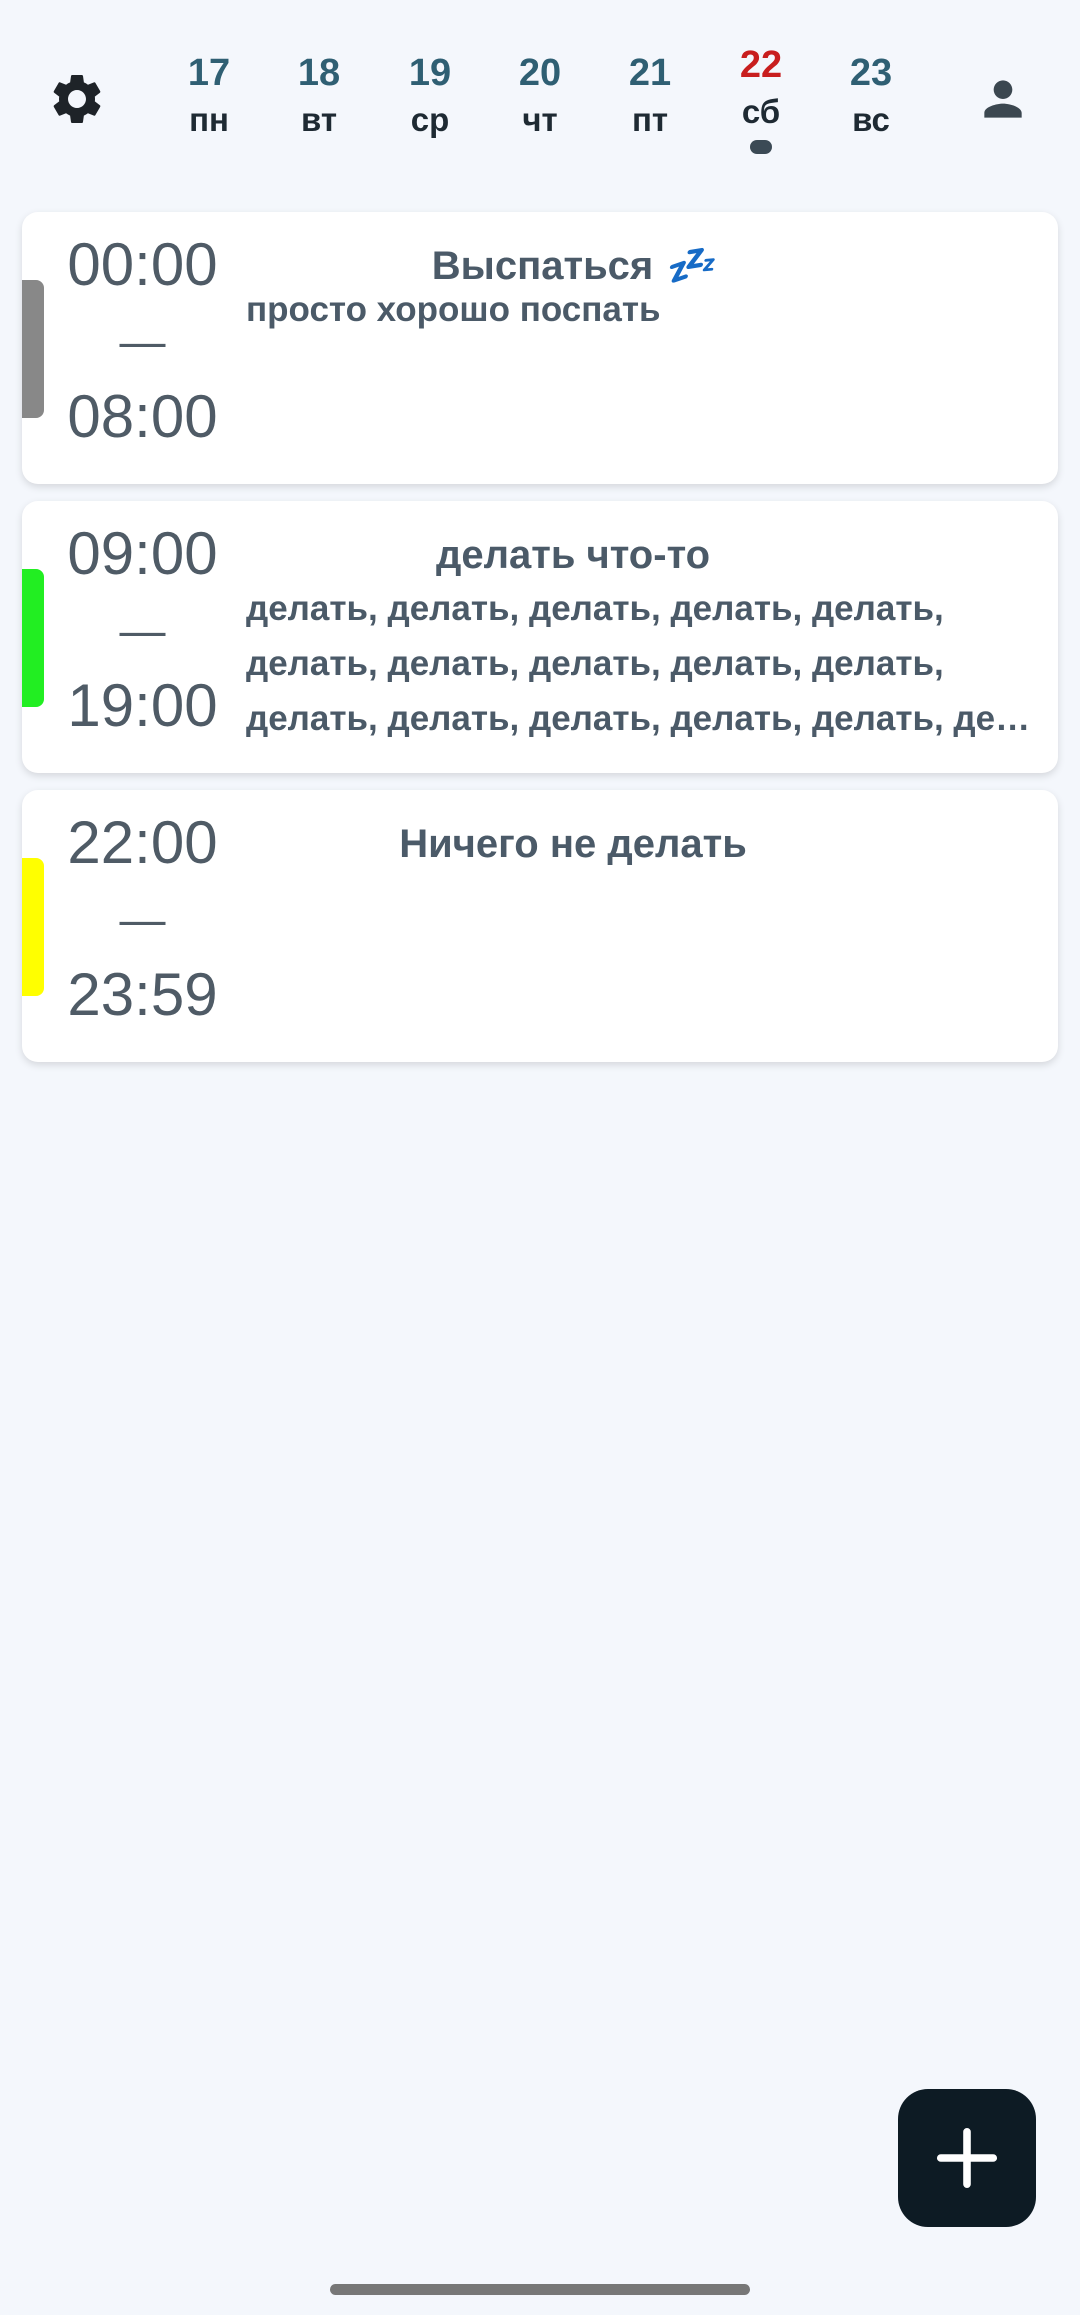  I want to click on day-21: 21 пт, so click(650, 95).